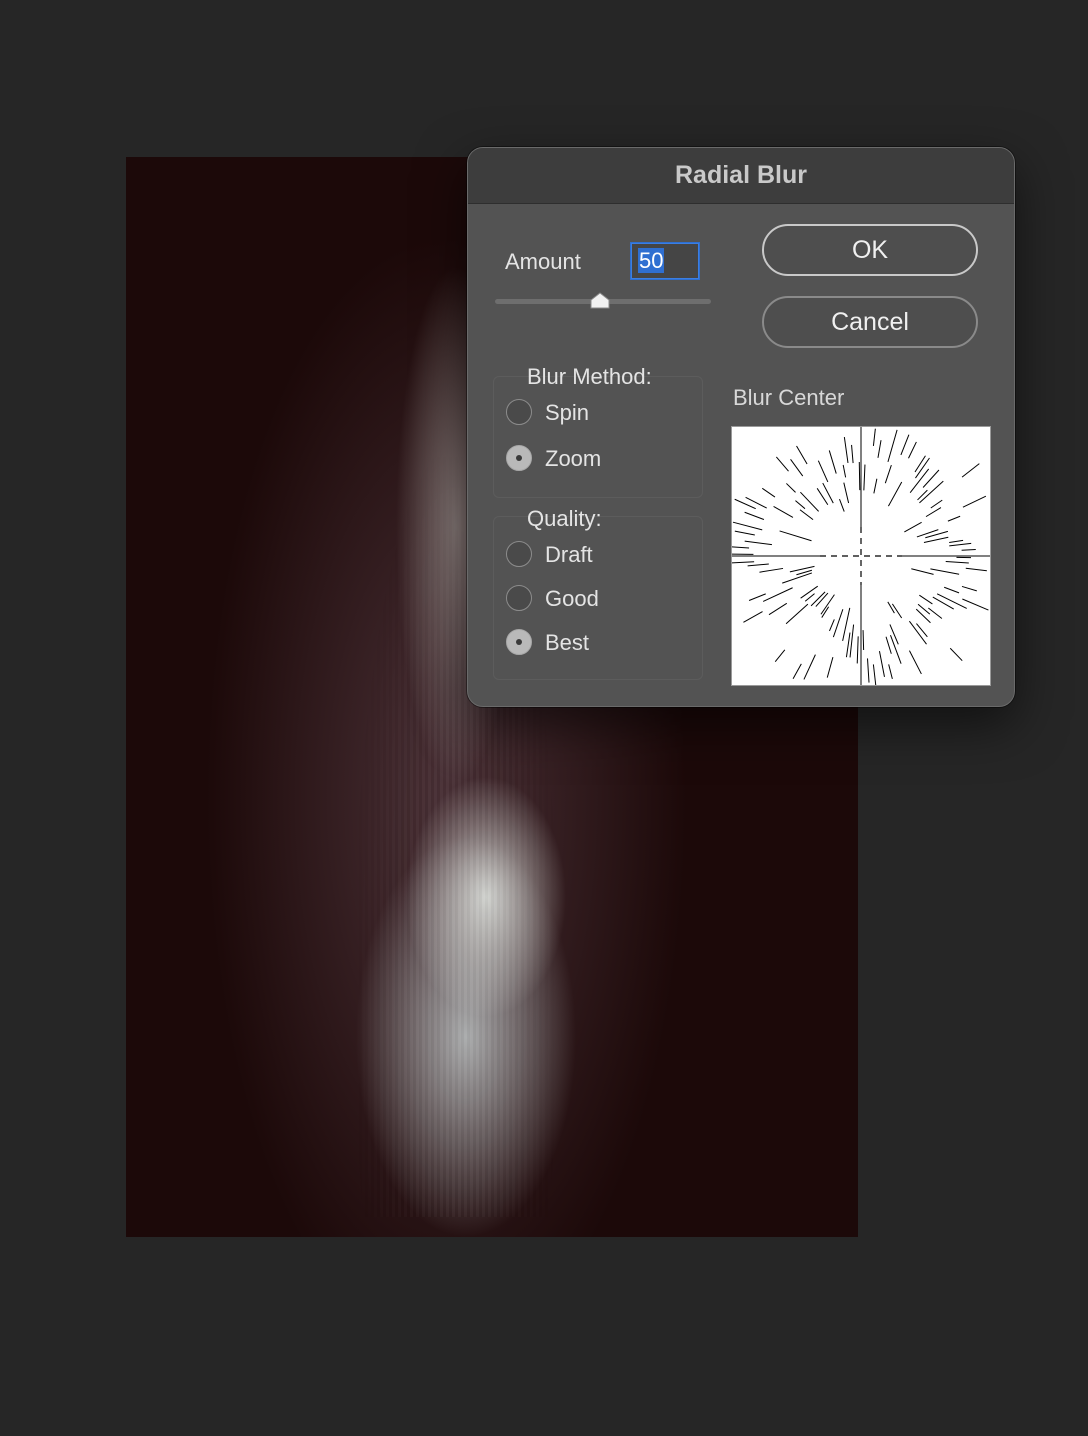 The width and height of the screenshot is (1088, 1436). What do you see at coordinates (573, 459) in the screenshot?
I see `radio-zoom-label: Zoom` at bounding box center [573, 459].